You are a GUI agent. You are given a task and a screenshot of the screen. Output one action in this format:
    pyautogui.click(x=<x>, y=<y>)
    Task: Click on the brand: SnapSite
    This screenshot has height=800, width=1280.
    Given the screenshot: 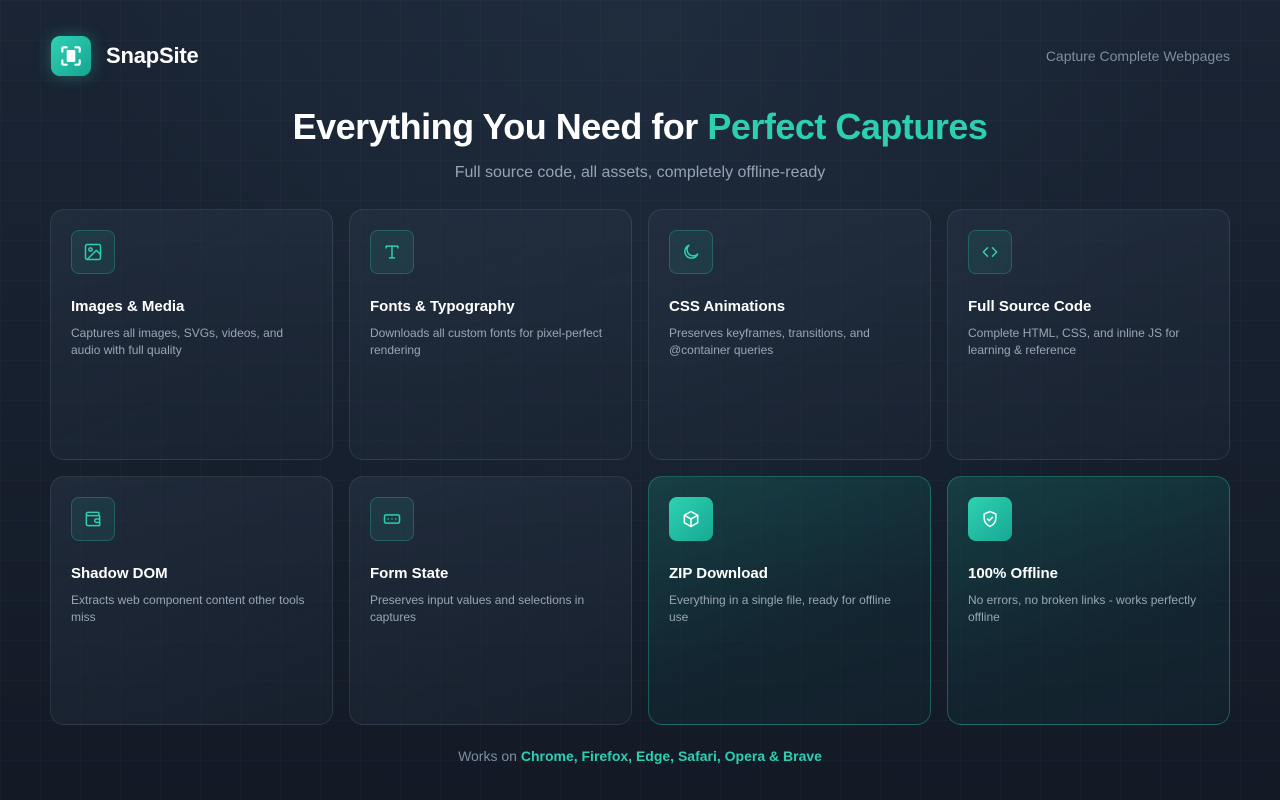 What is the action you would take?
    pyautogui.click(x=125, y=56)
    